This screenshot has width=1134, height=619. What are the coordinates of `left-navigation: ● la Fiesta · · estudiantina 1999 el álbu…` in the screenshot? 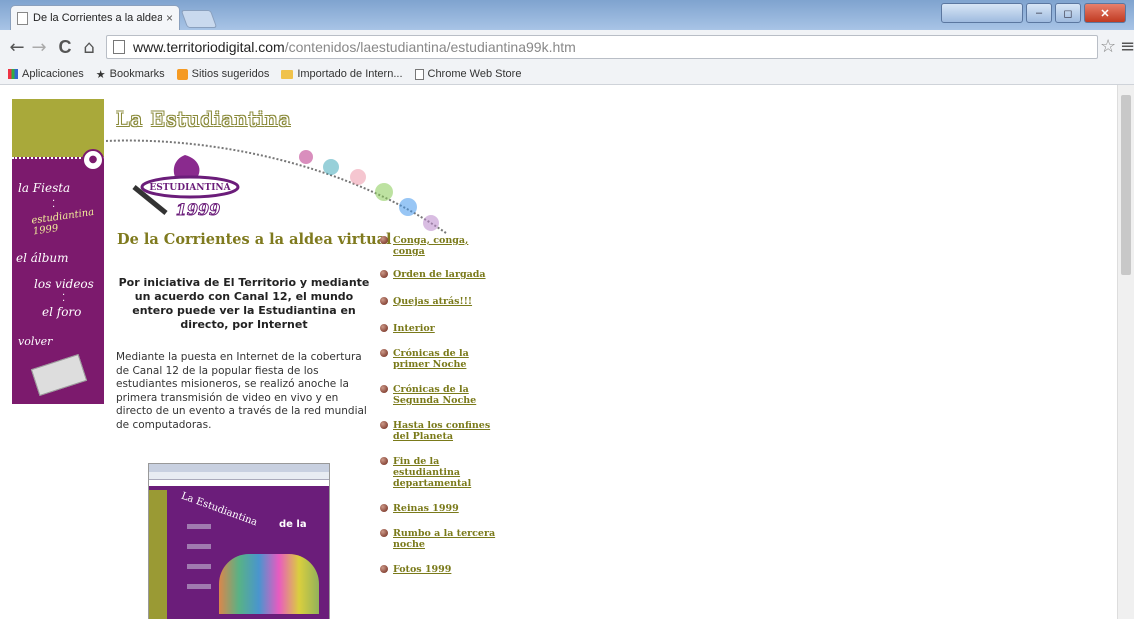 It's located at (58, 251).